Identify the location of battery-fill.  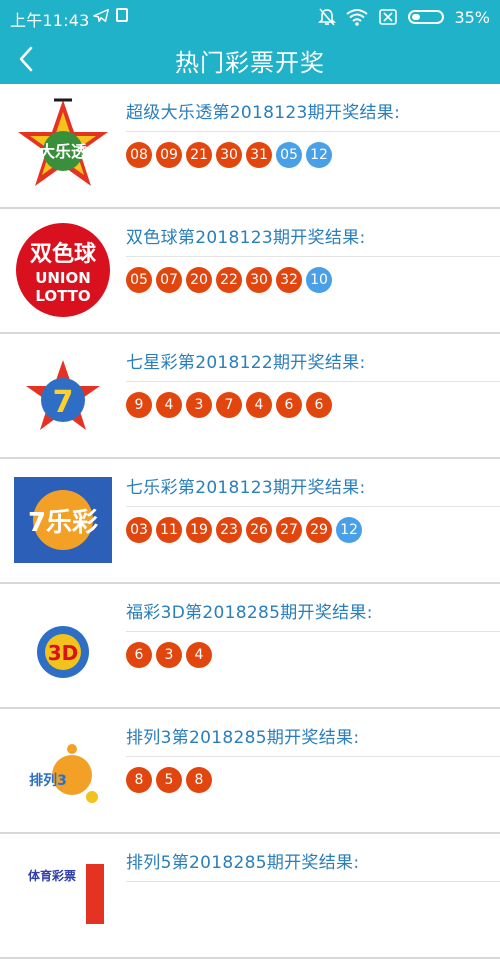
(416, 17).